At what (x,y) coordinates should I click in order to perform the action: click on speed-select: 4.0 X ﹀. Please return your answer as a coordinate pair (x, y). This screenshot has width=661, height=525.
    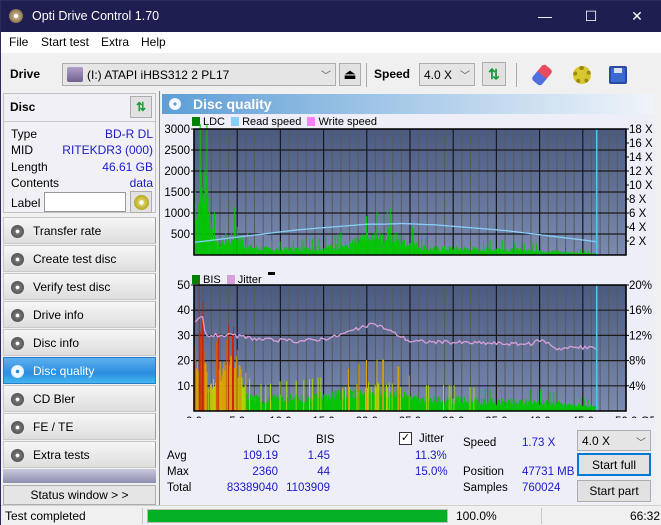
    Looking at the image, I should click on (447, 74).